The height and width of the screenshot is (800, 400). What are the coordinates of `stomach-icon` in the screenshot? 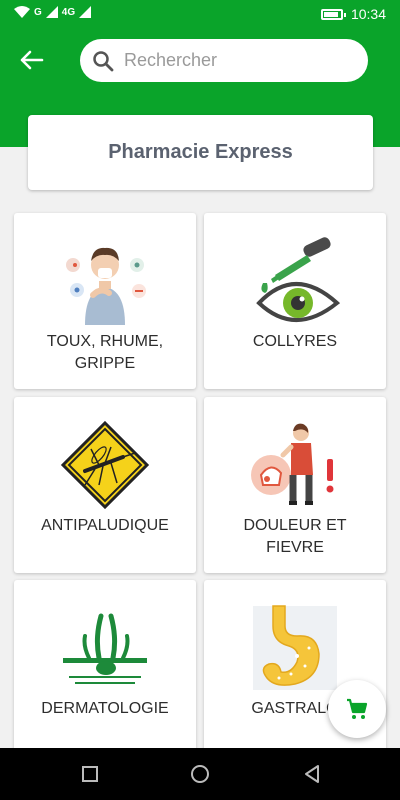 It's located at (295, 647).